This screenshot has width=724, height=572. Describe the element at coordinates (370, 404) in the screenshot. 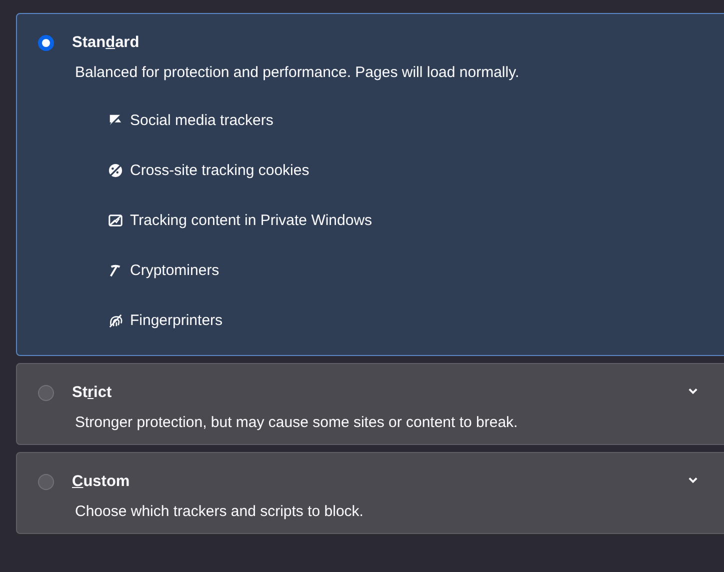

I see `option-card: Strict Stronger protection, but may cause some sites or content to break.` at that location.